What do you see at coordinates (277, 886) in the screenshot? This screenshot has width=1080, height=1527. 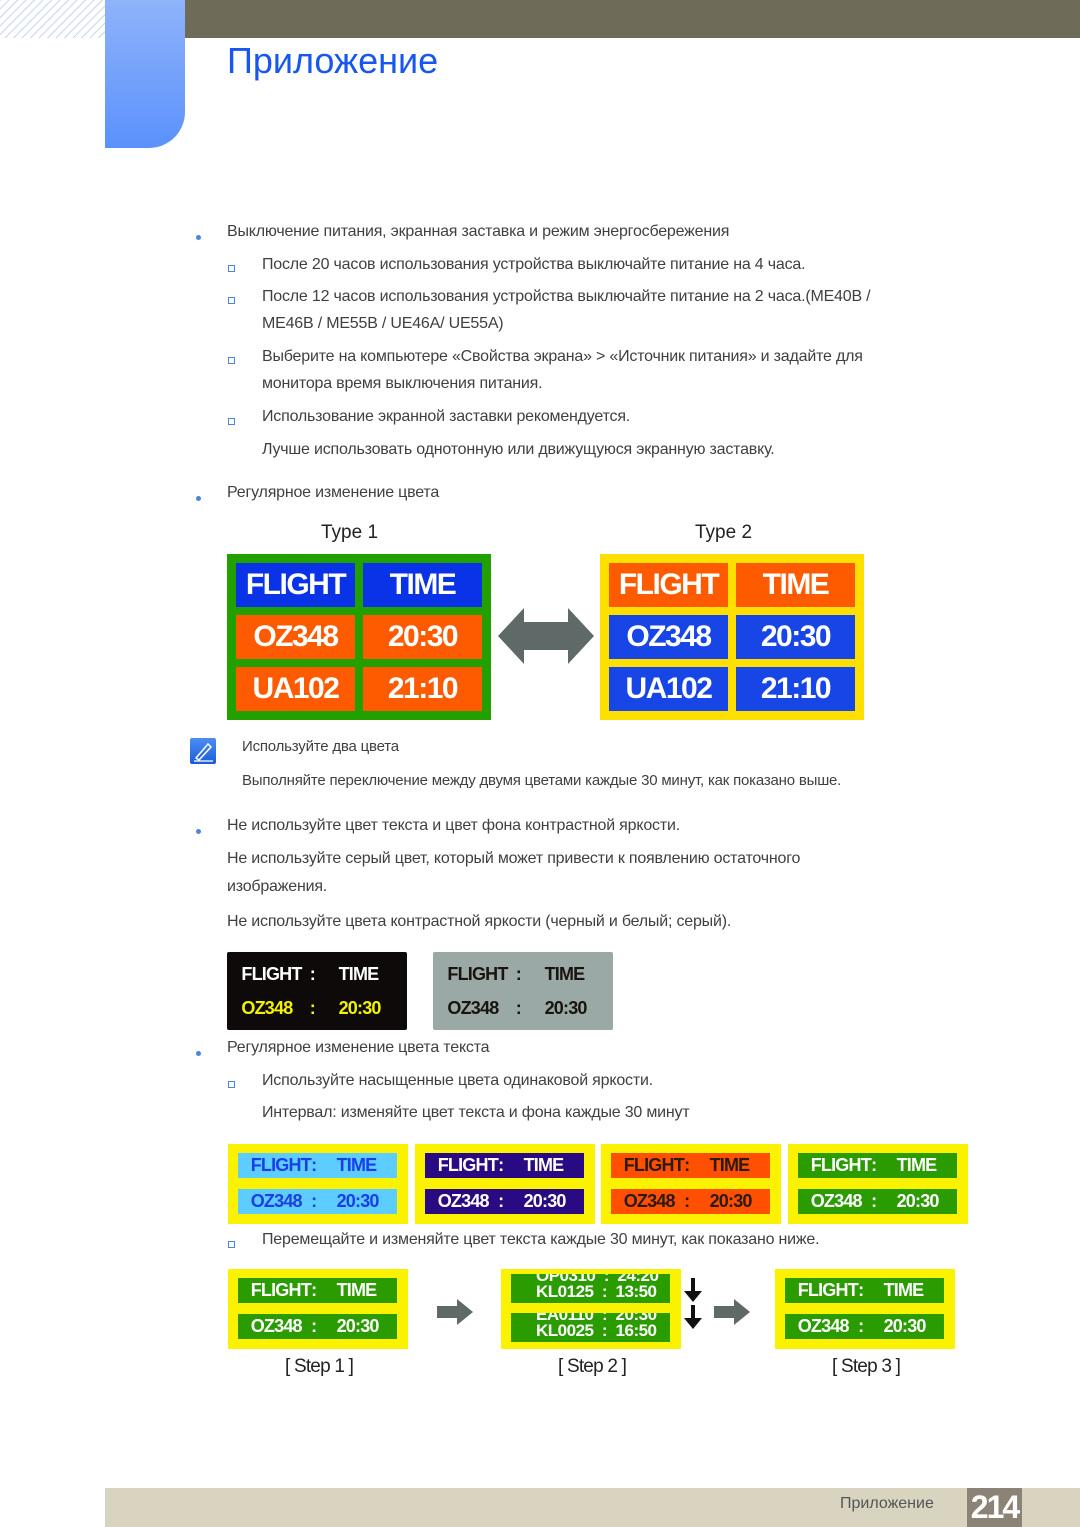 I see `contrast-text: изображения.` at bounding box center [277, 886].